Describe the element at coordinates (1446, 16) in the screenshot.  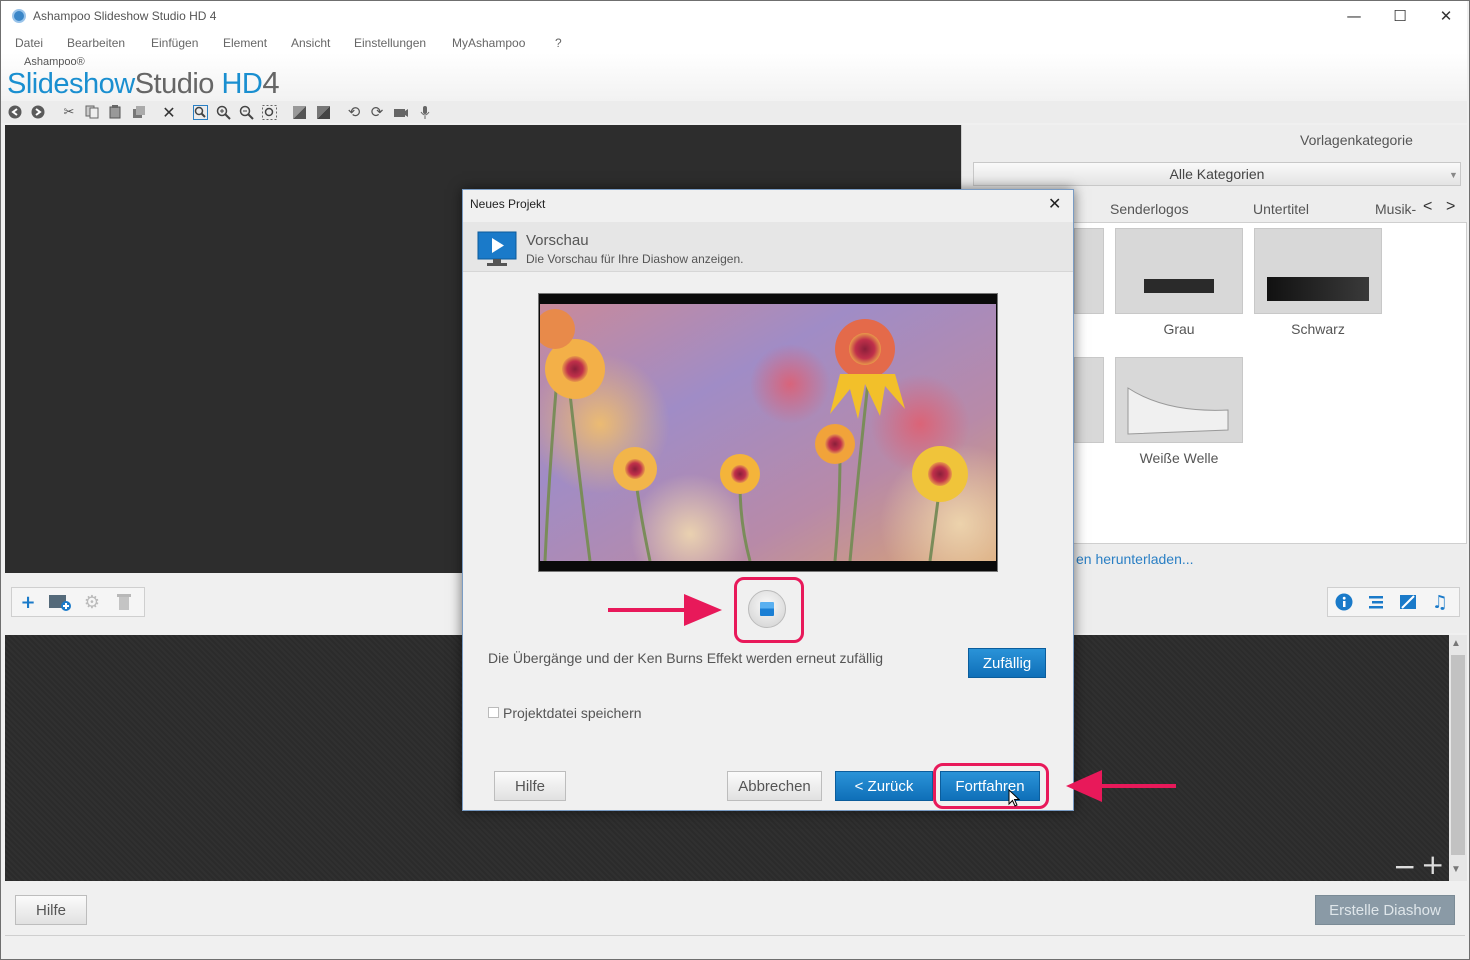
I see `close-window-button: ✕` at that location.